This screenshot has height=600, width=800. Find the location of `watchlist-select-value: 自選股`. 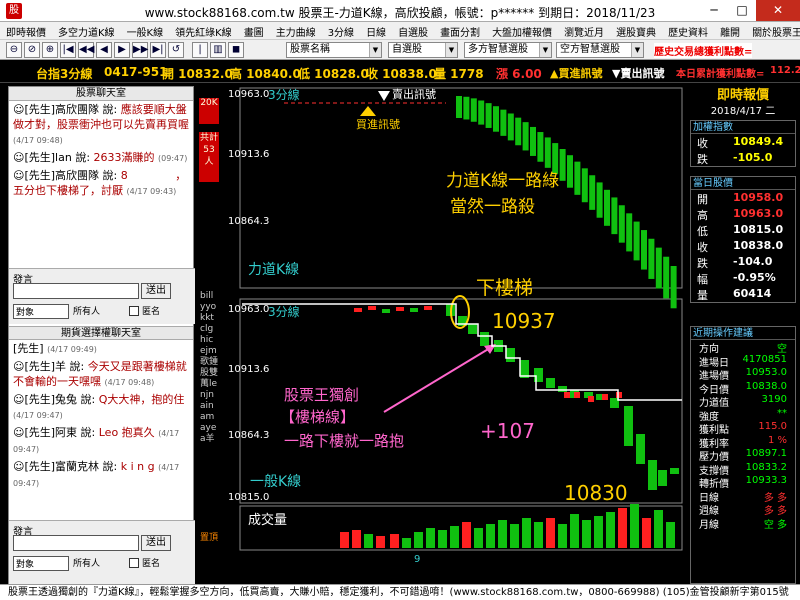

watchlist-select-value: 自選股 is located at coordinates (407, 49).